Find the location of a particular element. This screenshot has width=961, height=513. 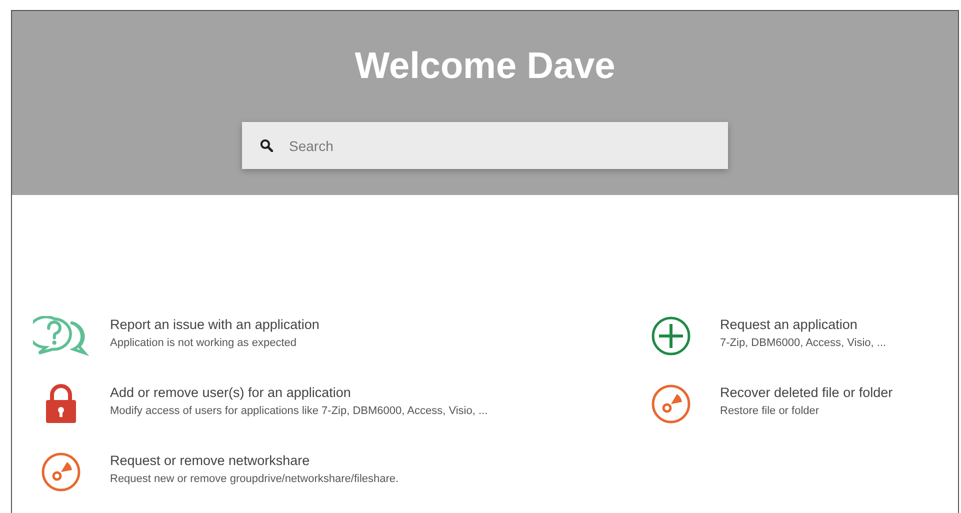

service-link: Request an application is located at coordinates (803, 324).